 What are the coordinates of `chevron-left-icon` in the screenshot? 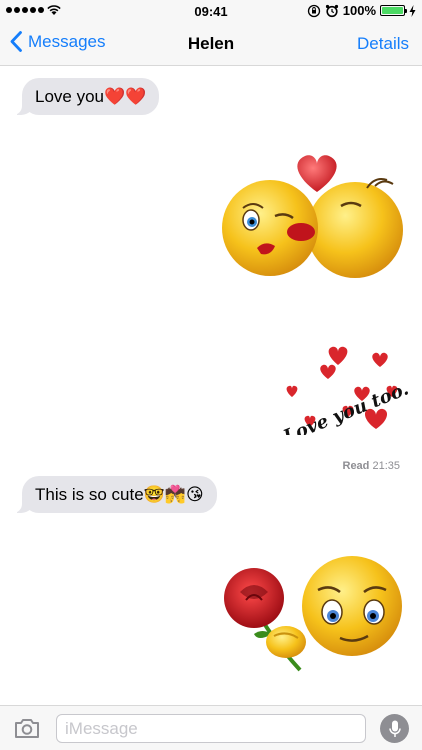 It's located at (16, 41).